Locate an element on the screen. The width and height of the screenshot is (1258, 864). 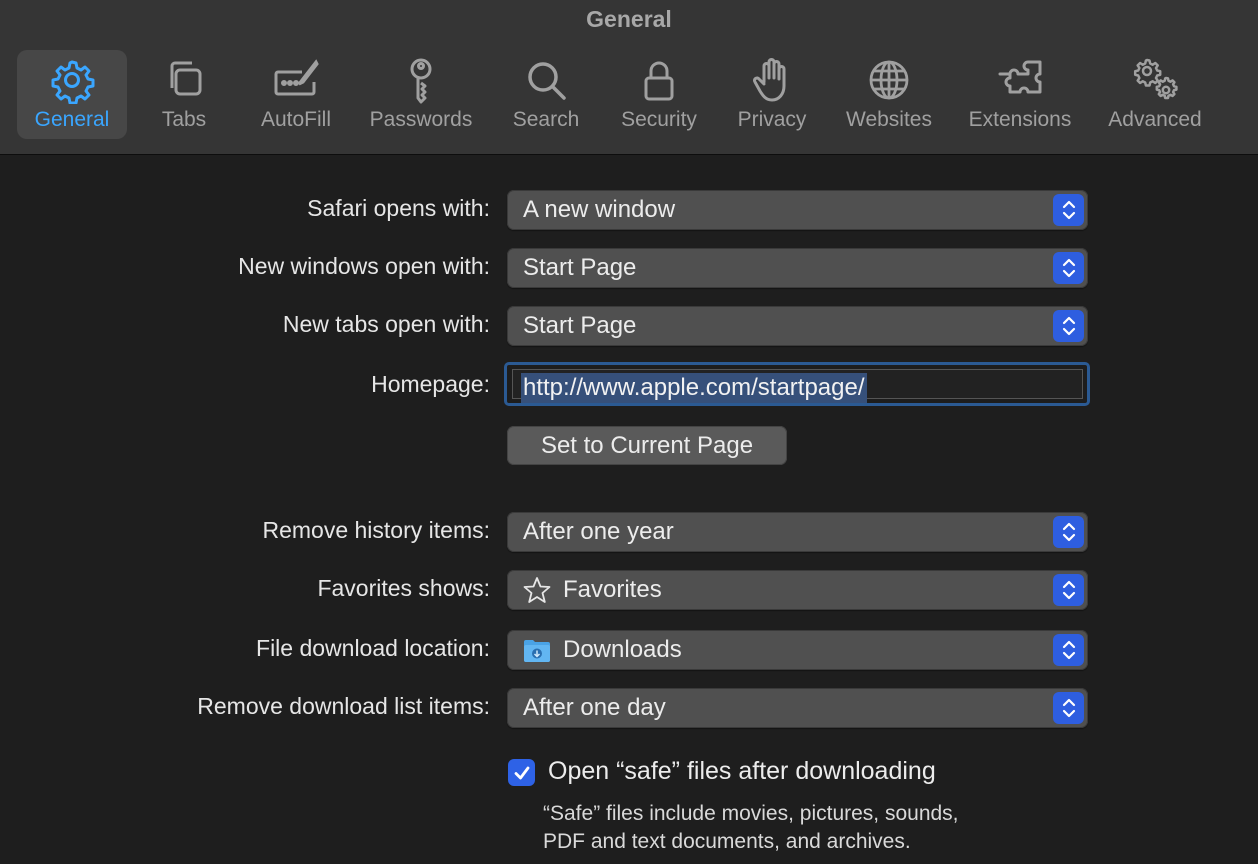
open-safe-files-checkbox is located at coordinates (521, 772).